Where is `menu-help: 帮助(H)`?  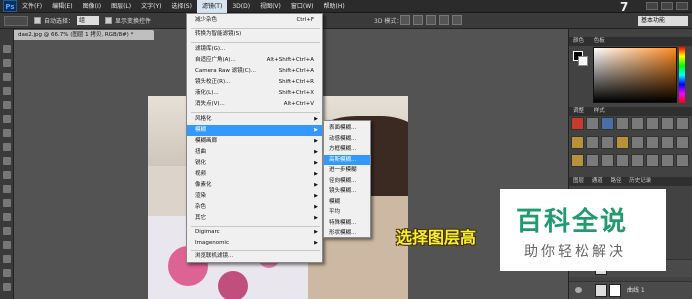
menu-help: 帮助(H) is located at coordinates (334, 6).